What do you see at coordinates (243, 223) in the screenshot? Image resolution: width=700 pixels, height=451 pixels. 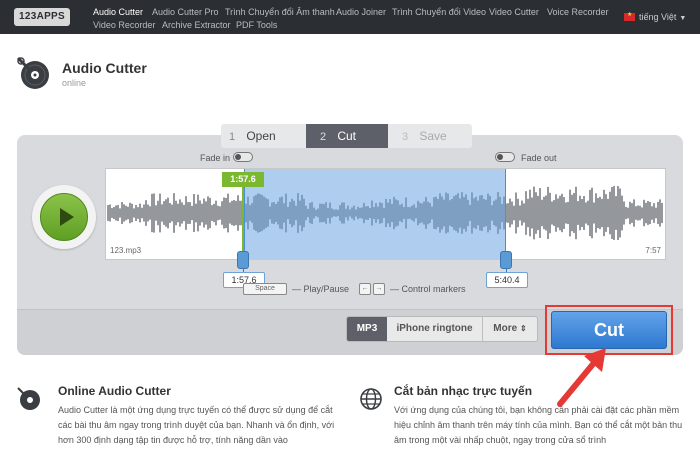 I see `start-marker-line` at bounding box center [243, 223].